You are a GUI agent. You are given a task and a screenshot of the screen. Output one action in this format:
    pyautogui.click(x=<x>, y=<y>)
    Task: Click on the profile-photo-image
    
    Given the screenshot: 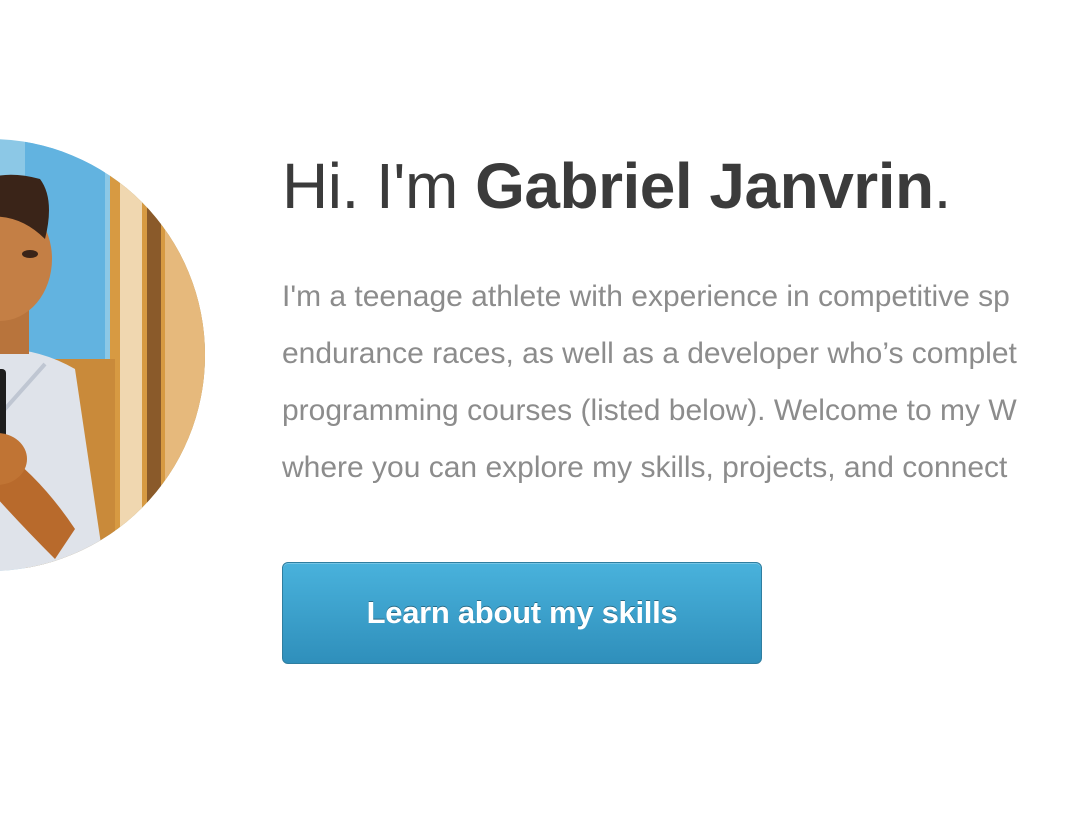 What is the action you would take?
    pyautogui.click(x=102, y=355)
    